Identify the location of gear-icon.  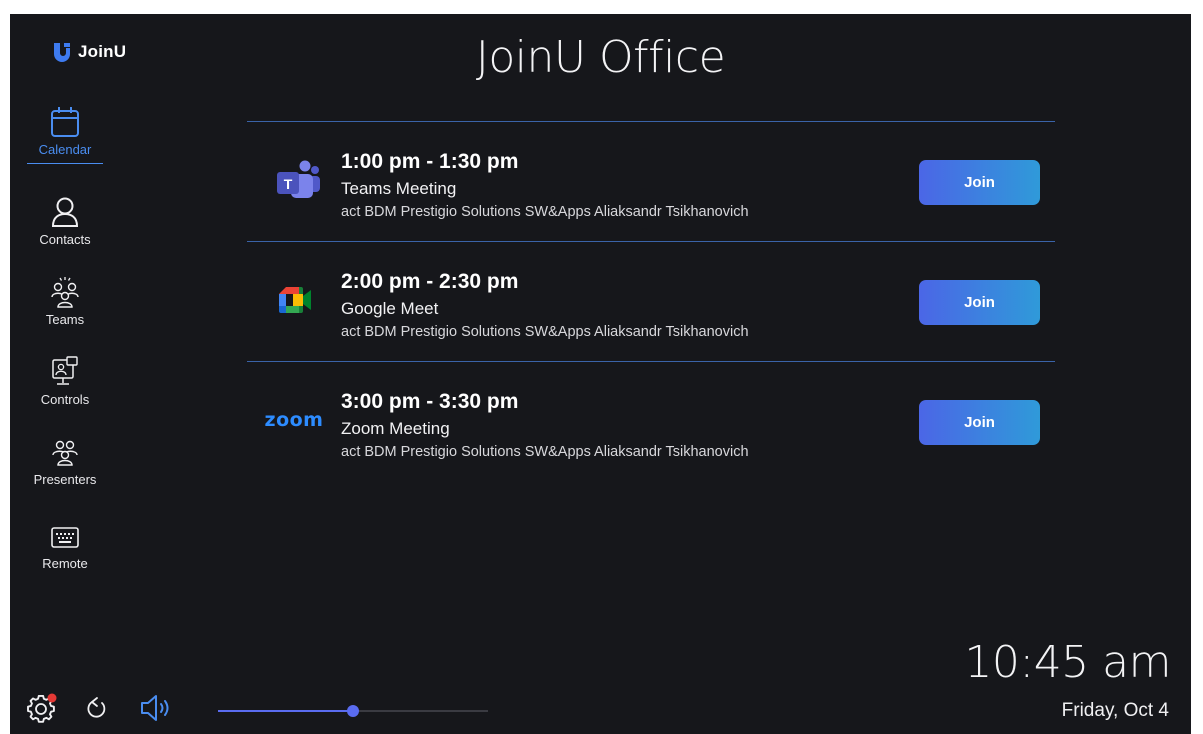
(42, 708).